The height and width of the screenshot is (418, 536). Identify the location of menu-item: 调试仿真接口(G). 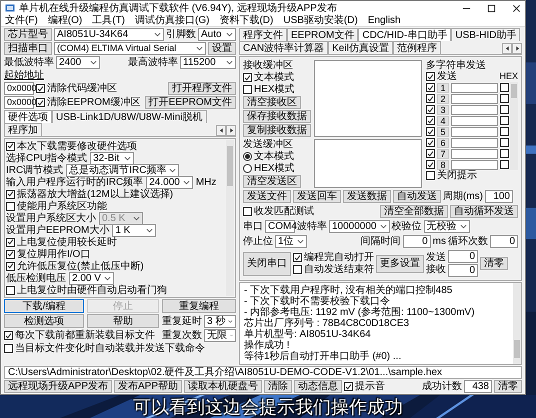
(172, 20).